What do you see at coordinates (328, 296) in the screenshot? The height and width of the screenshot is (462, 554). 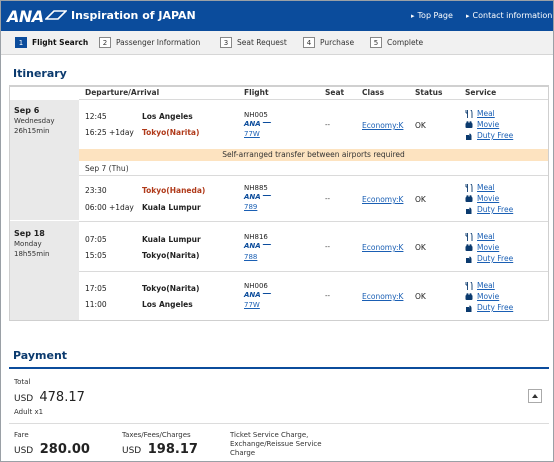 I see `segment-4-seat: --` at bounding box center [328, 296].